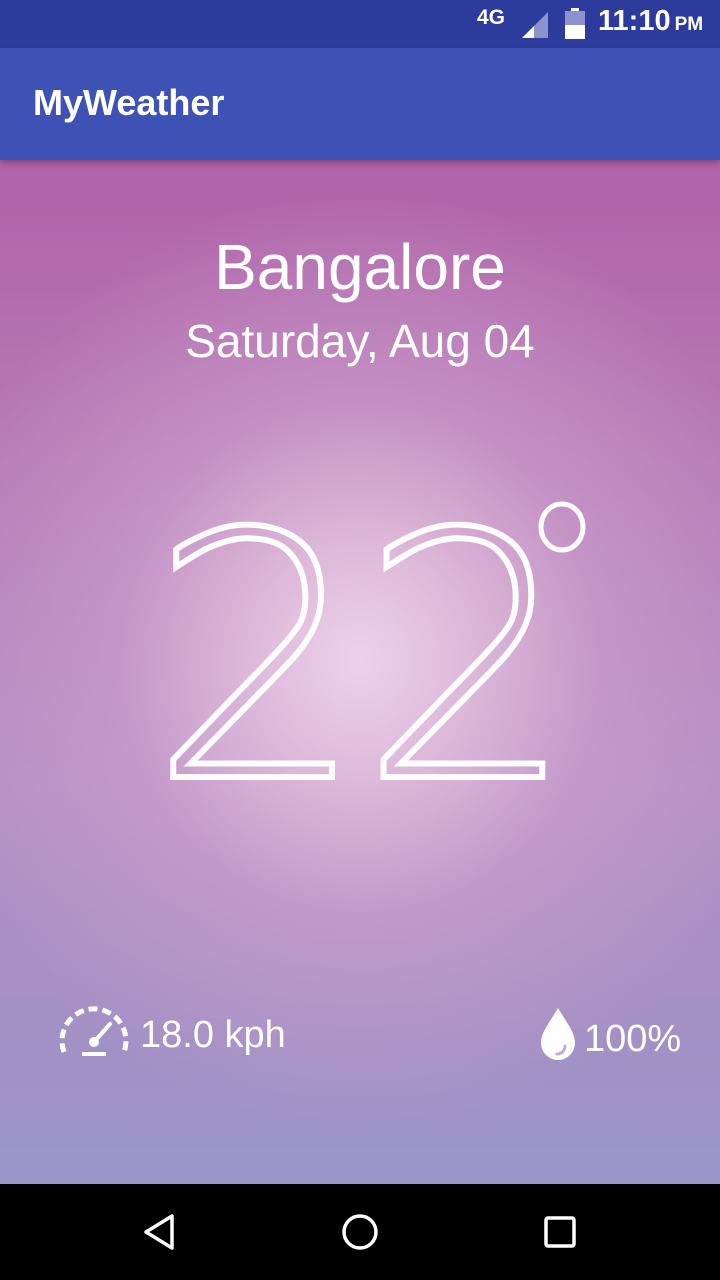  What do you see at coordinates (360, 104) in the screenshot?
I see `app-bar: MyWeather` at bounding box center [360, 104].